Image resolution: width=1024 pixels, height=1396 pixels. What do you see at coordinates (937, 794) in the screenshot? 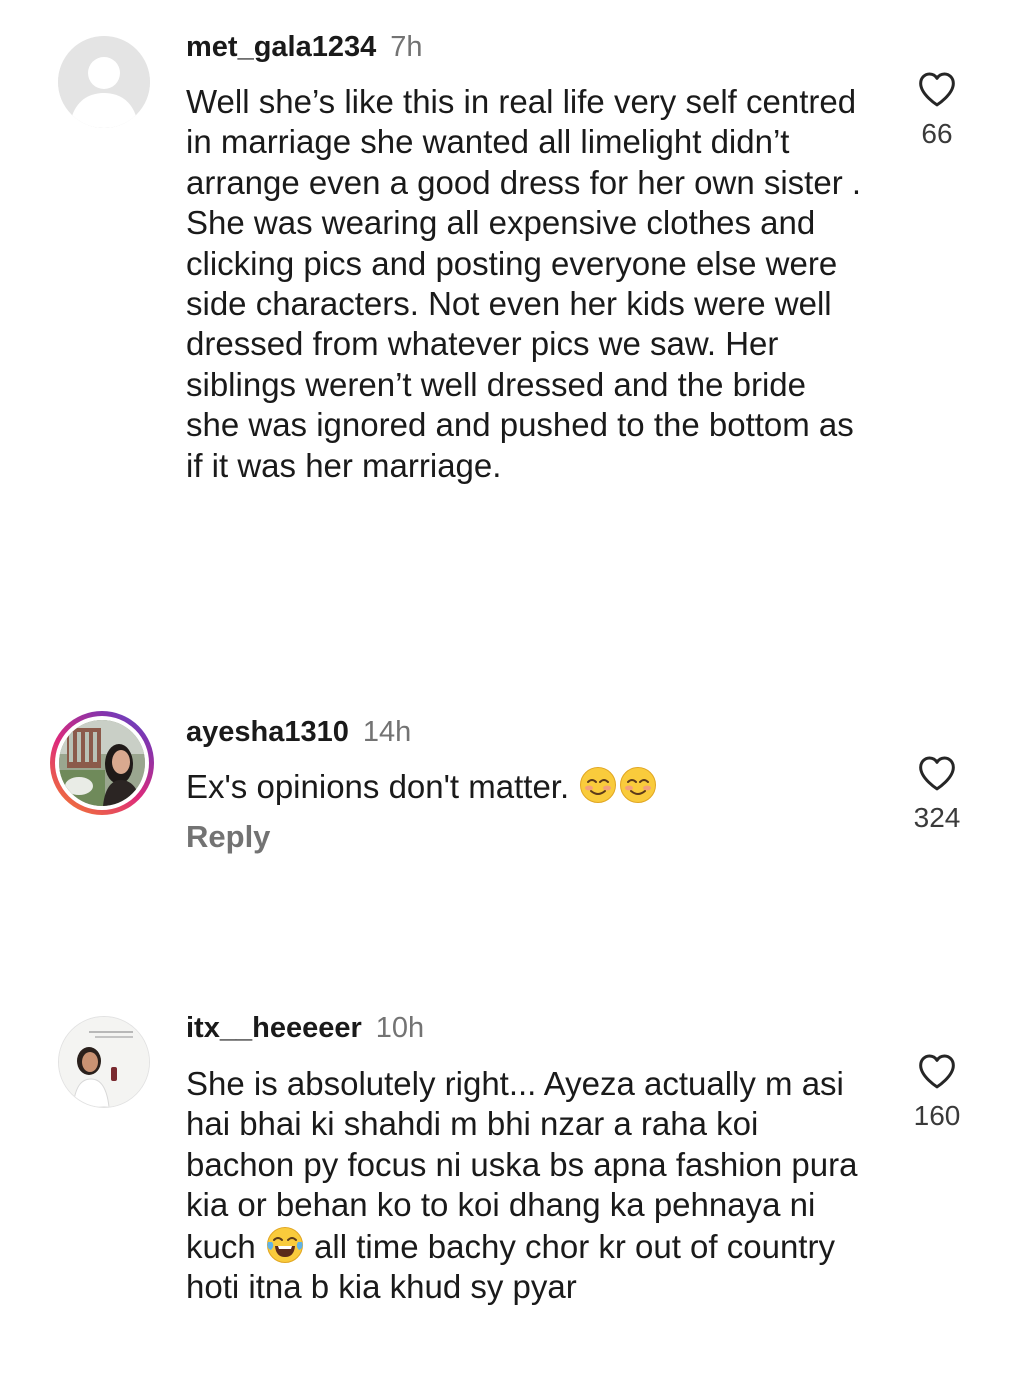
I see `like-control: 324` at bounding box center [937, 794].